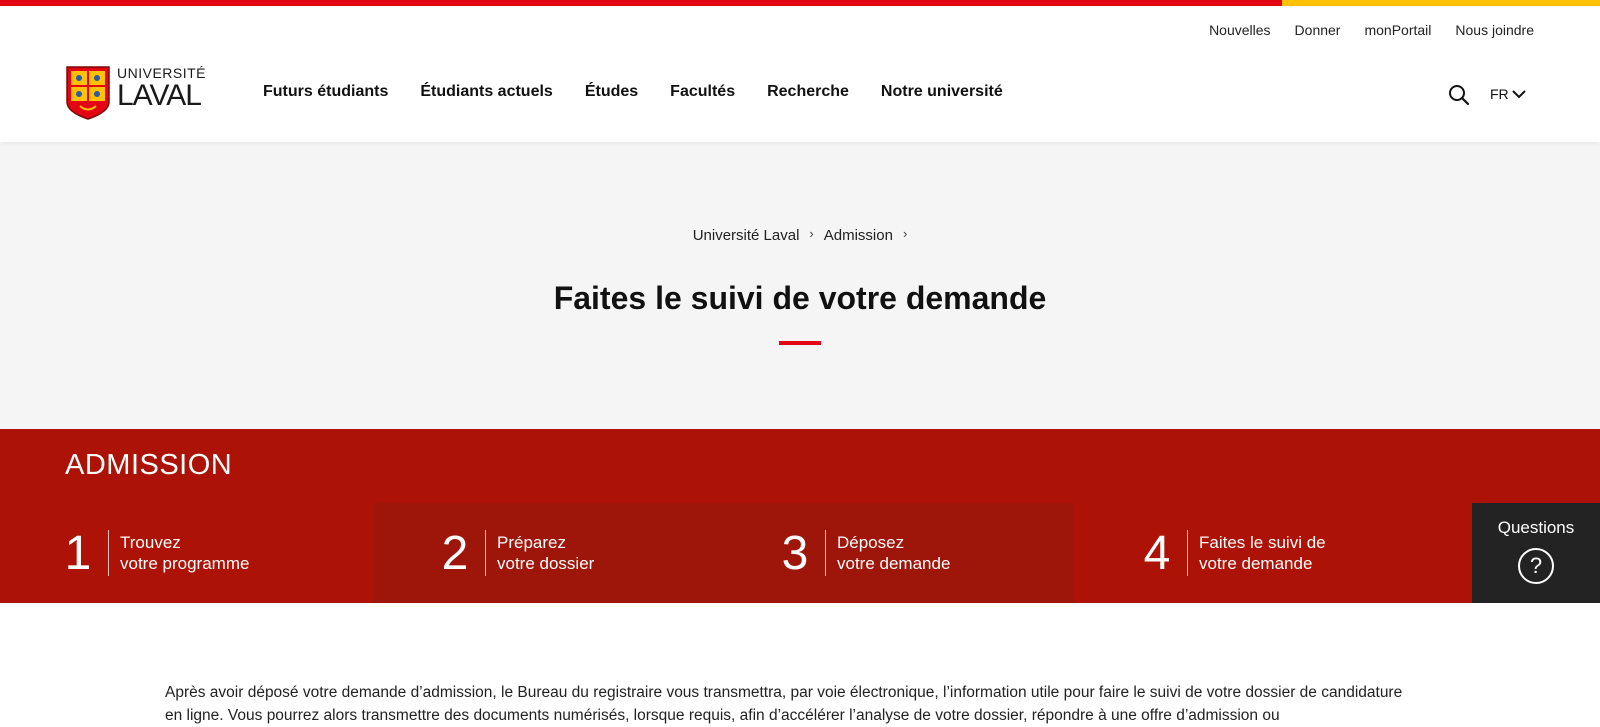 Image resolution: width=1600 pixels, height=727 pixels. Describe the element at coordinates (1494, 30) in the screenshot. I see `utility-link-nous-joindre: Nous joindre` at that location.